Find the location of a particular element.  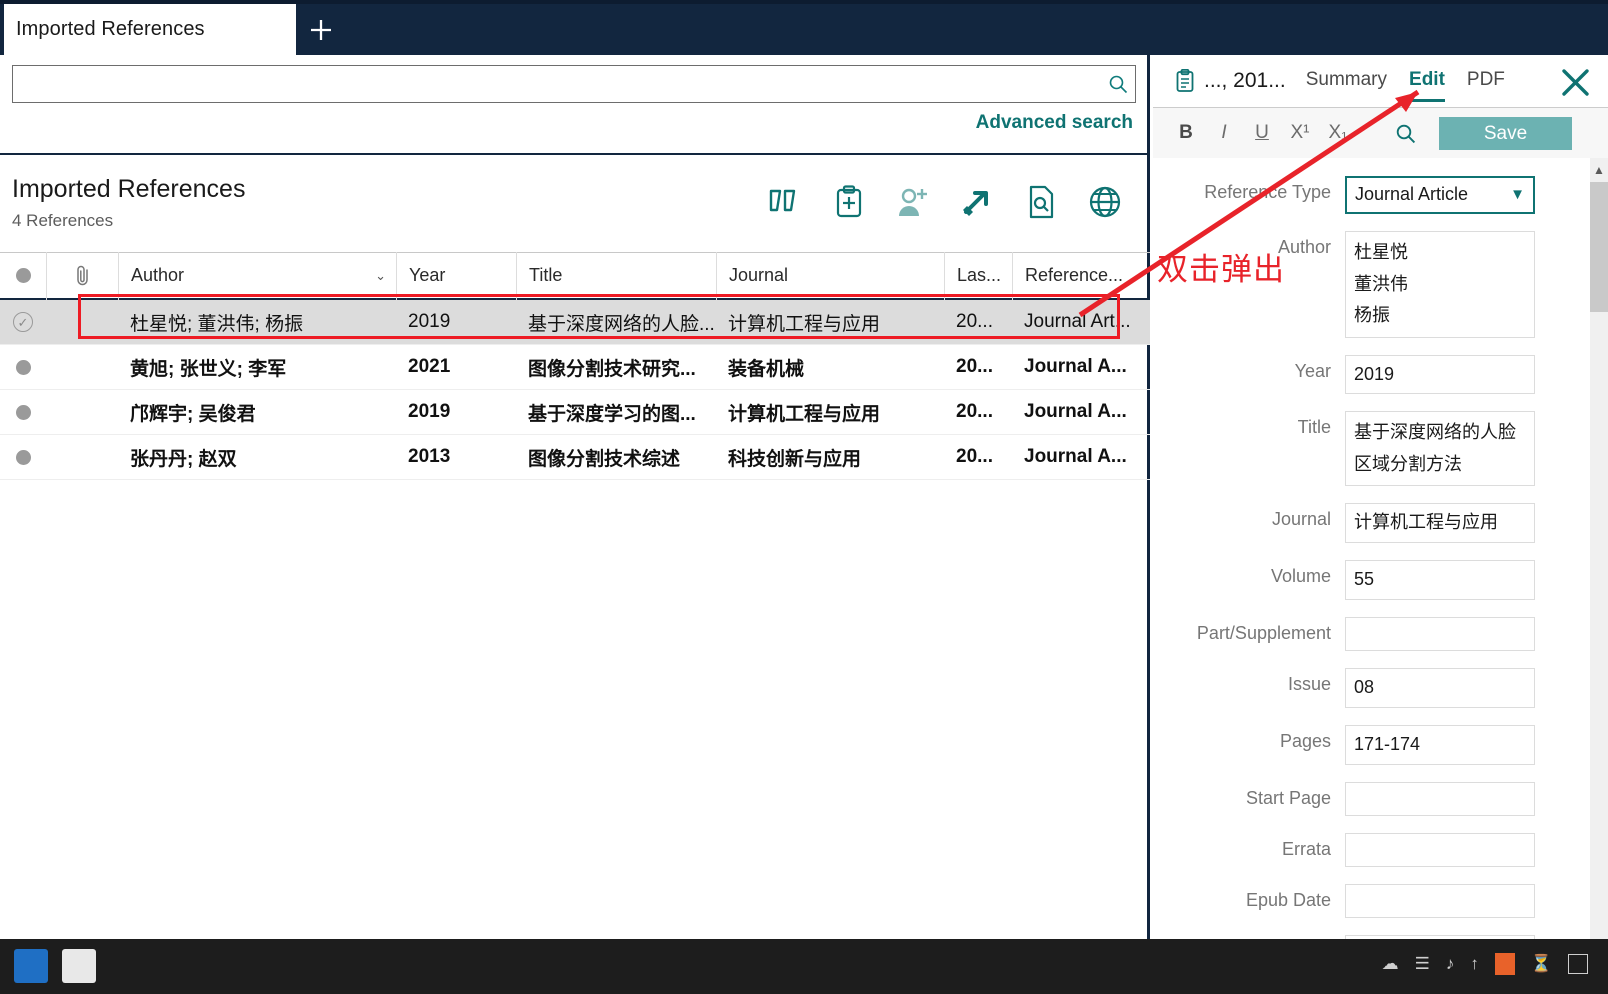

tab-label: Imported References is located at coordinates (110, 29).